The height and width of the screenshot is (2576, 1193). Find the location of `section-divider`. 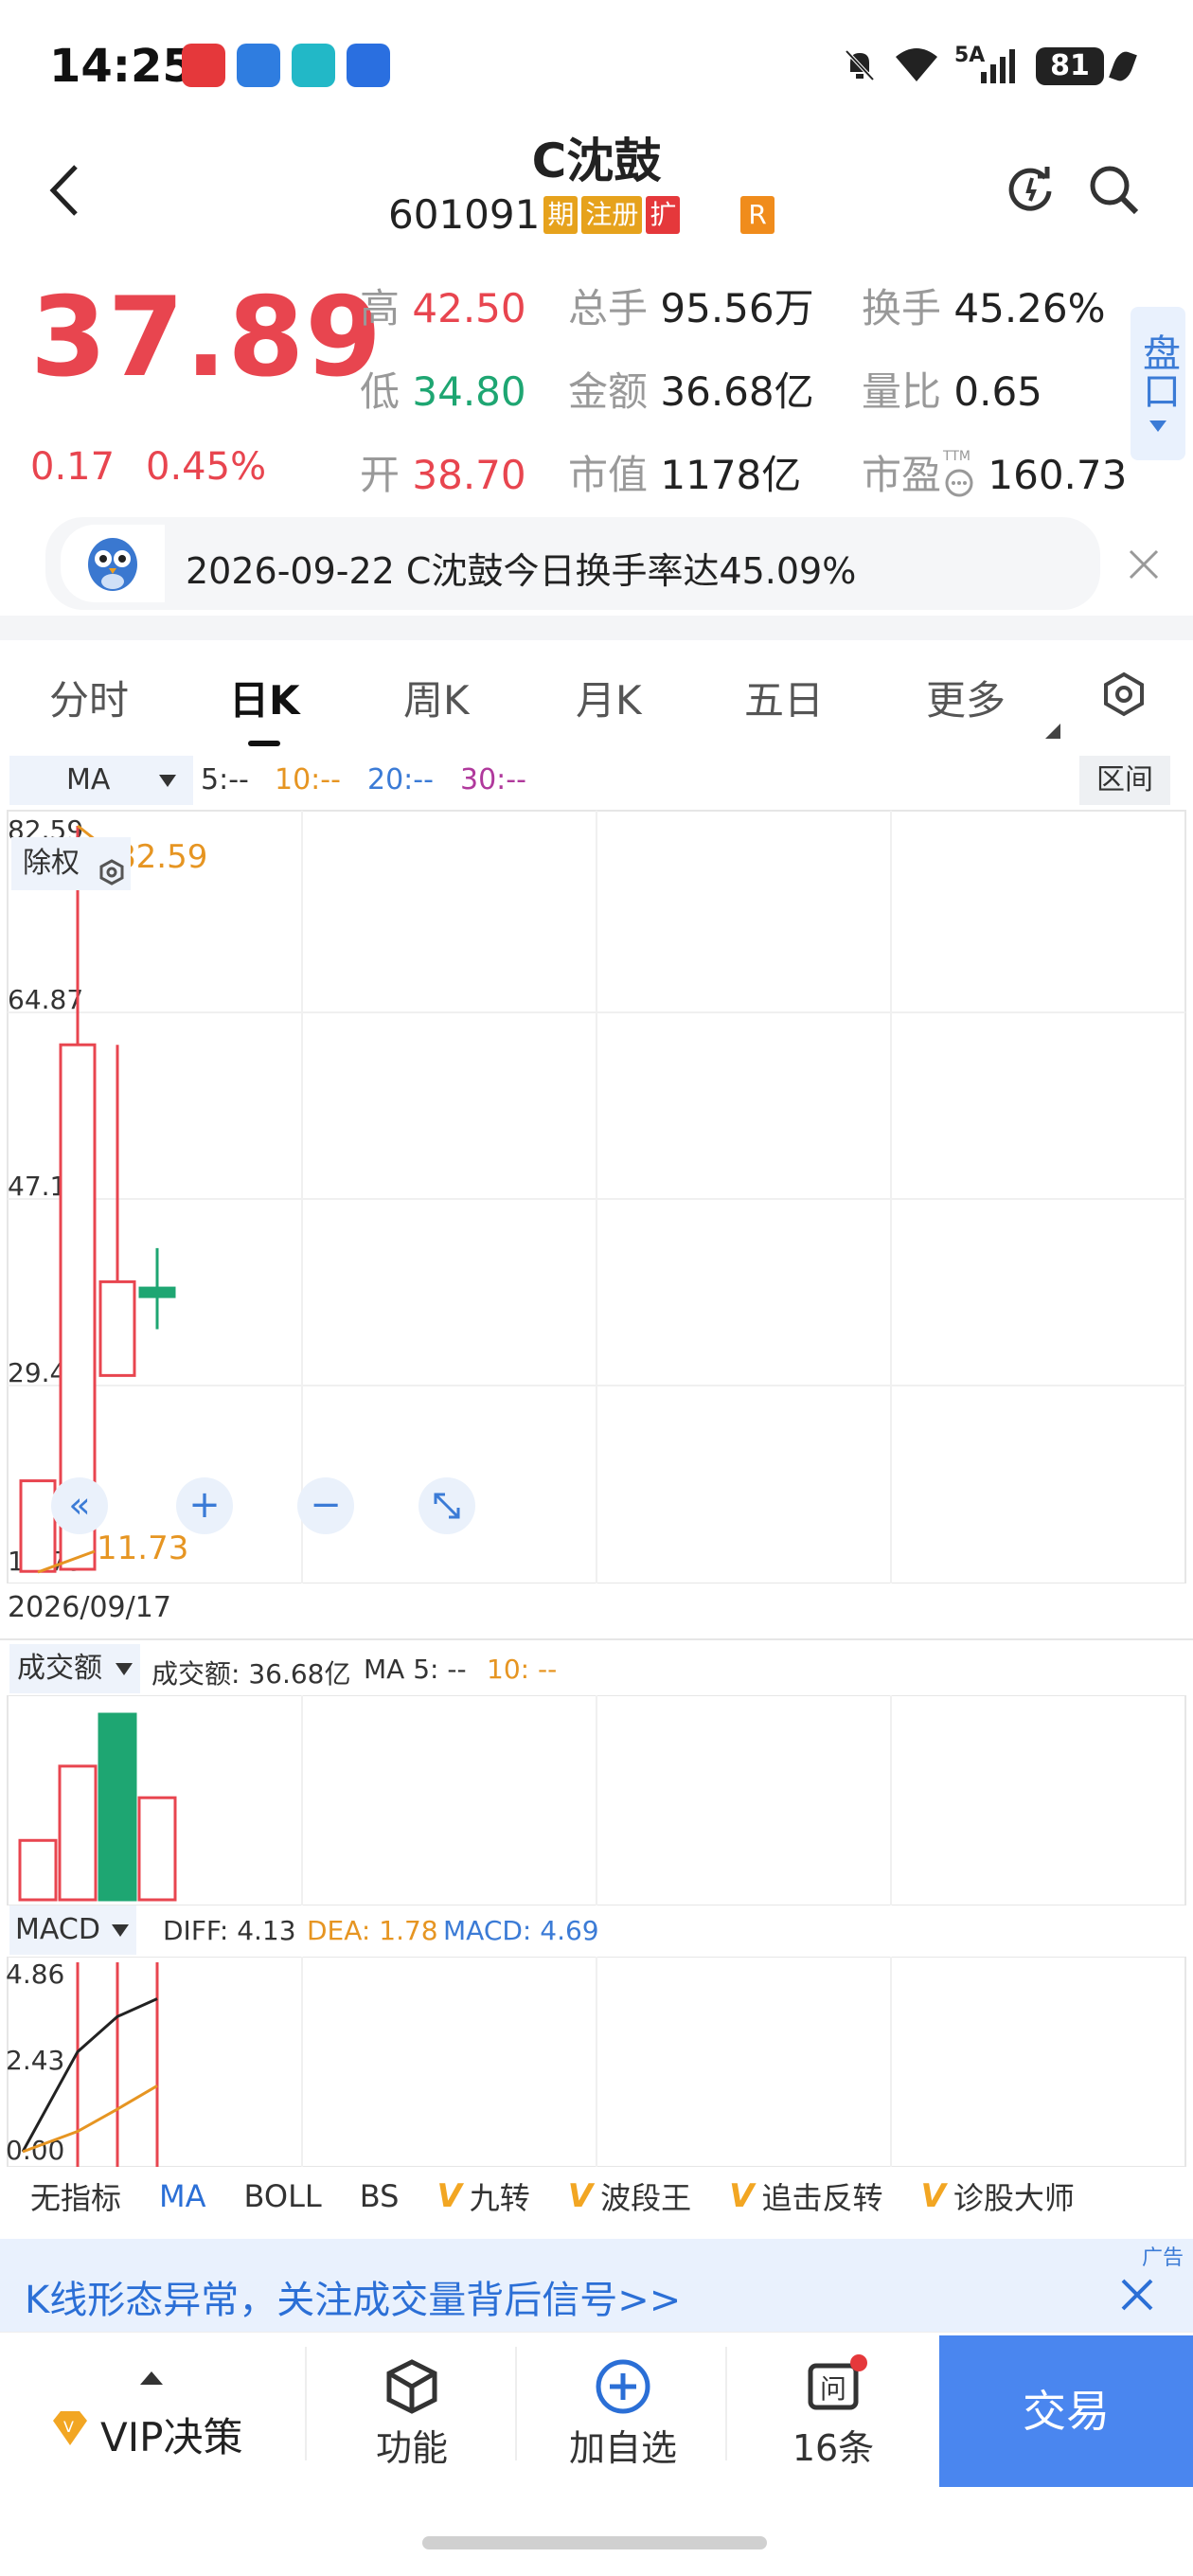

section-divider is located at coordinates (596, 628).